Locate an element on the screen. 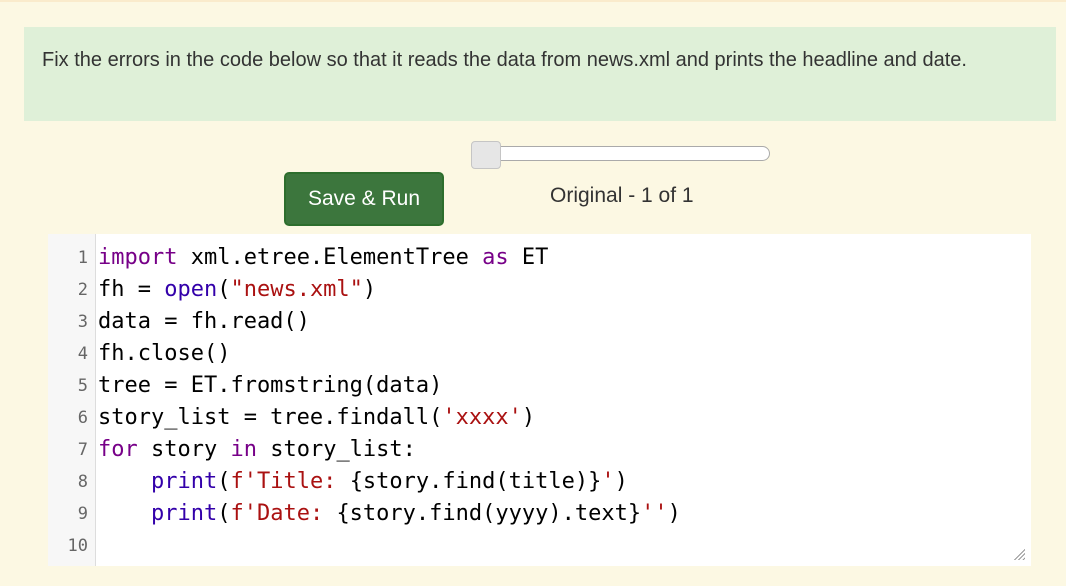 This screenshot has width=1066, height=586. code-token: ' is located at coordinates (608, 481).